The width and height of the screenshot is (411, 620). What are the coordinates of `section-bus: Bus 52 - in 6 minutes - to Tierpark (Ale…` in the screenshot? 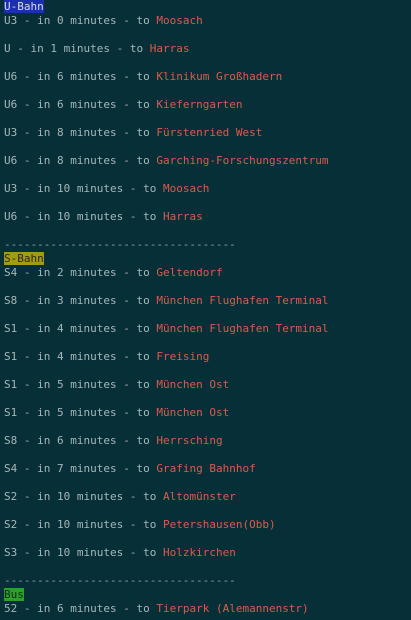 It's located at (206, 602).